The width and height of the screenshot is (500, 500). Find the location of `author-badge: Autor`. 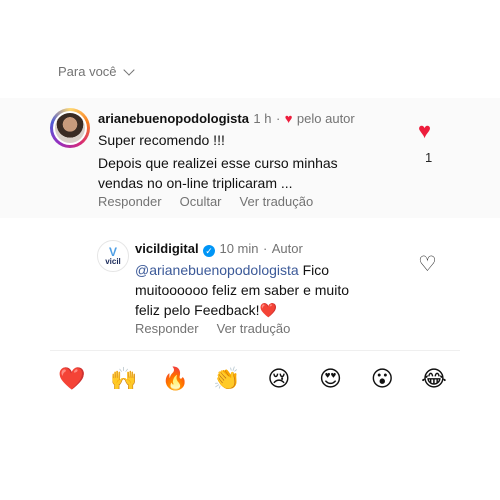

author-badge: Autor is located at coordinates (287, 248).